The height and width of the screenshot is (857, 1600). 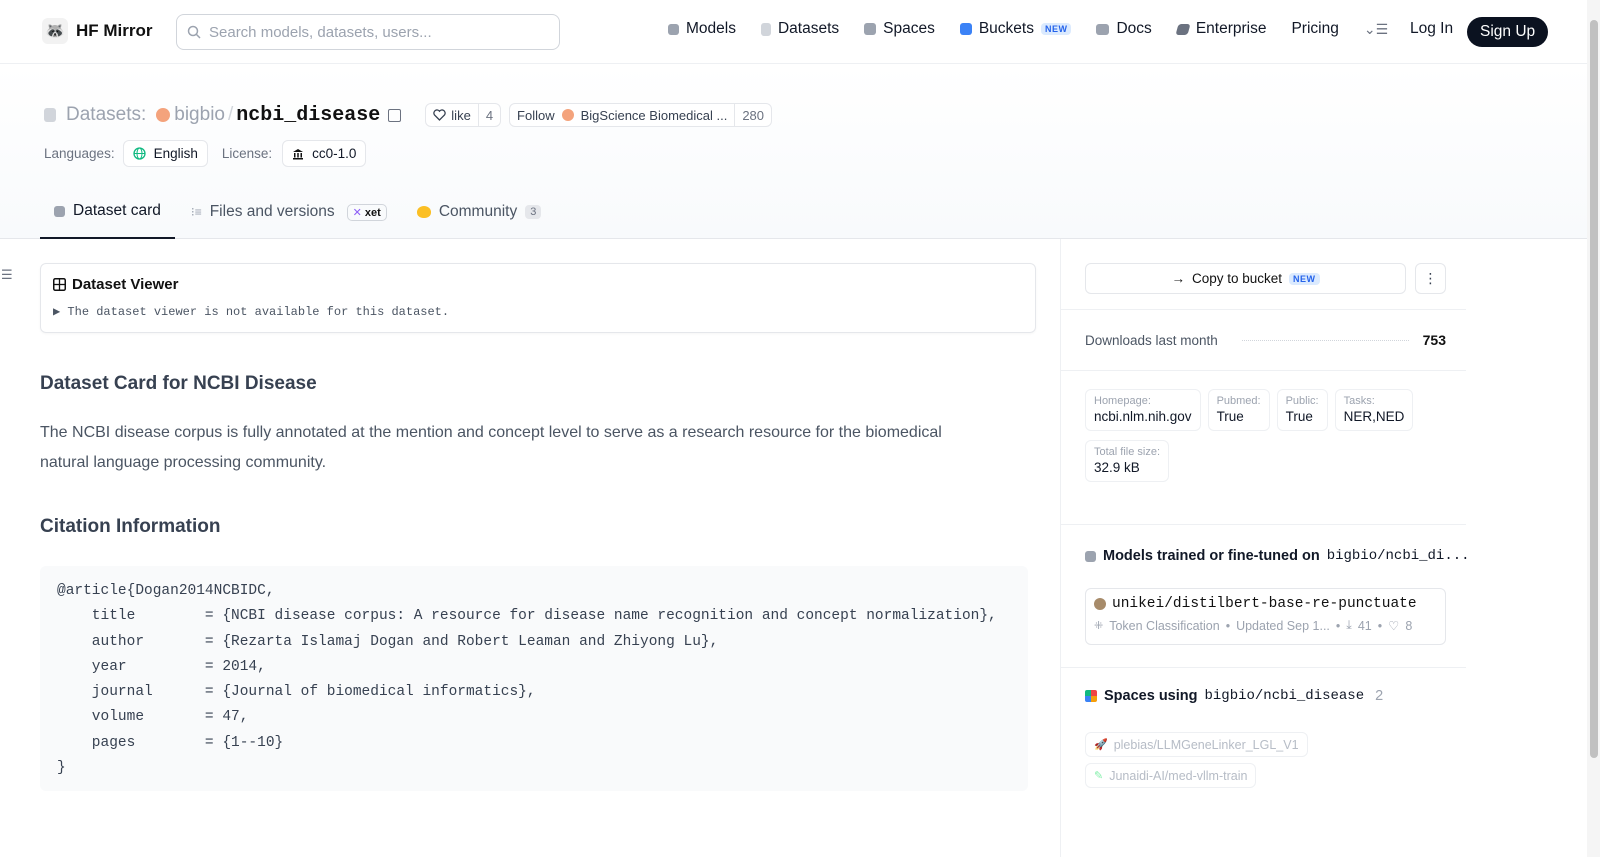 What do you see at coordinates (130, 526) in the screenshot?
I see `citation-heading: Citation Information` at bounding box center [130, 526].